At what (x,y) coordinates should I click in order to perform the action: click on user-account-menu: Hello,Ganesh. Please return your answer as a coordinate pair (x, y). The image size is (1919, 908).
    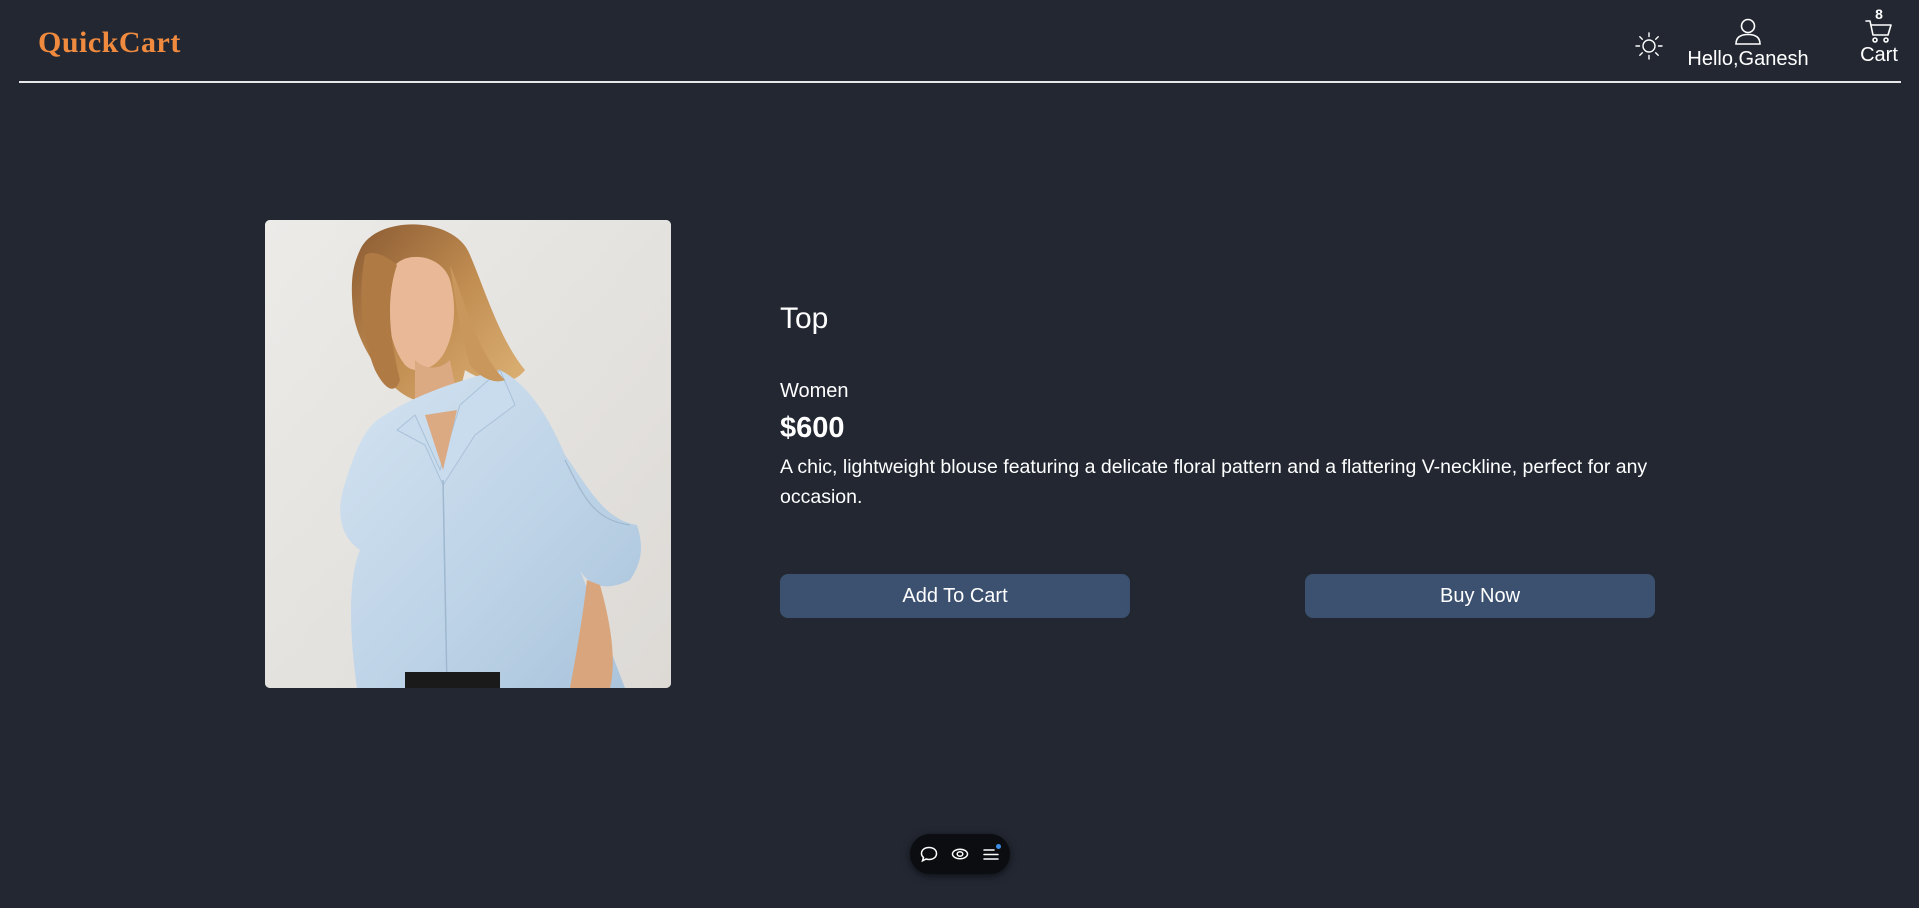
    Looking at the image, I should click on (1748, 43).